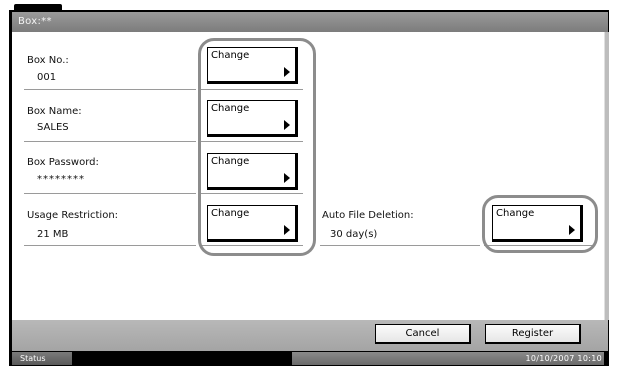  I want to click on cancel-button: Cancel, so click(423, 334).